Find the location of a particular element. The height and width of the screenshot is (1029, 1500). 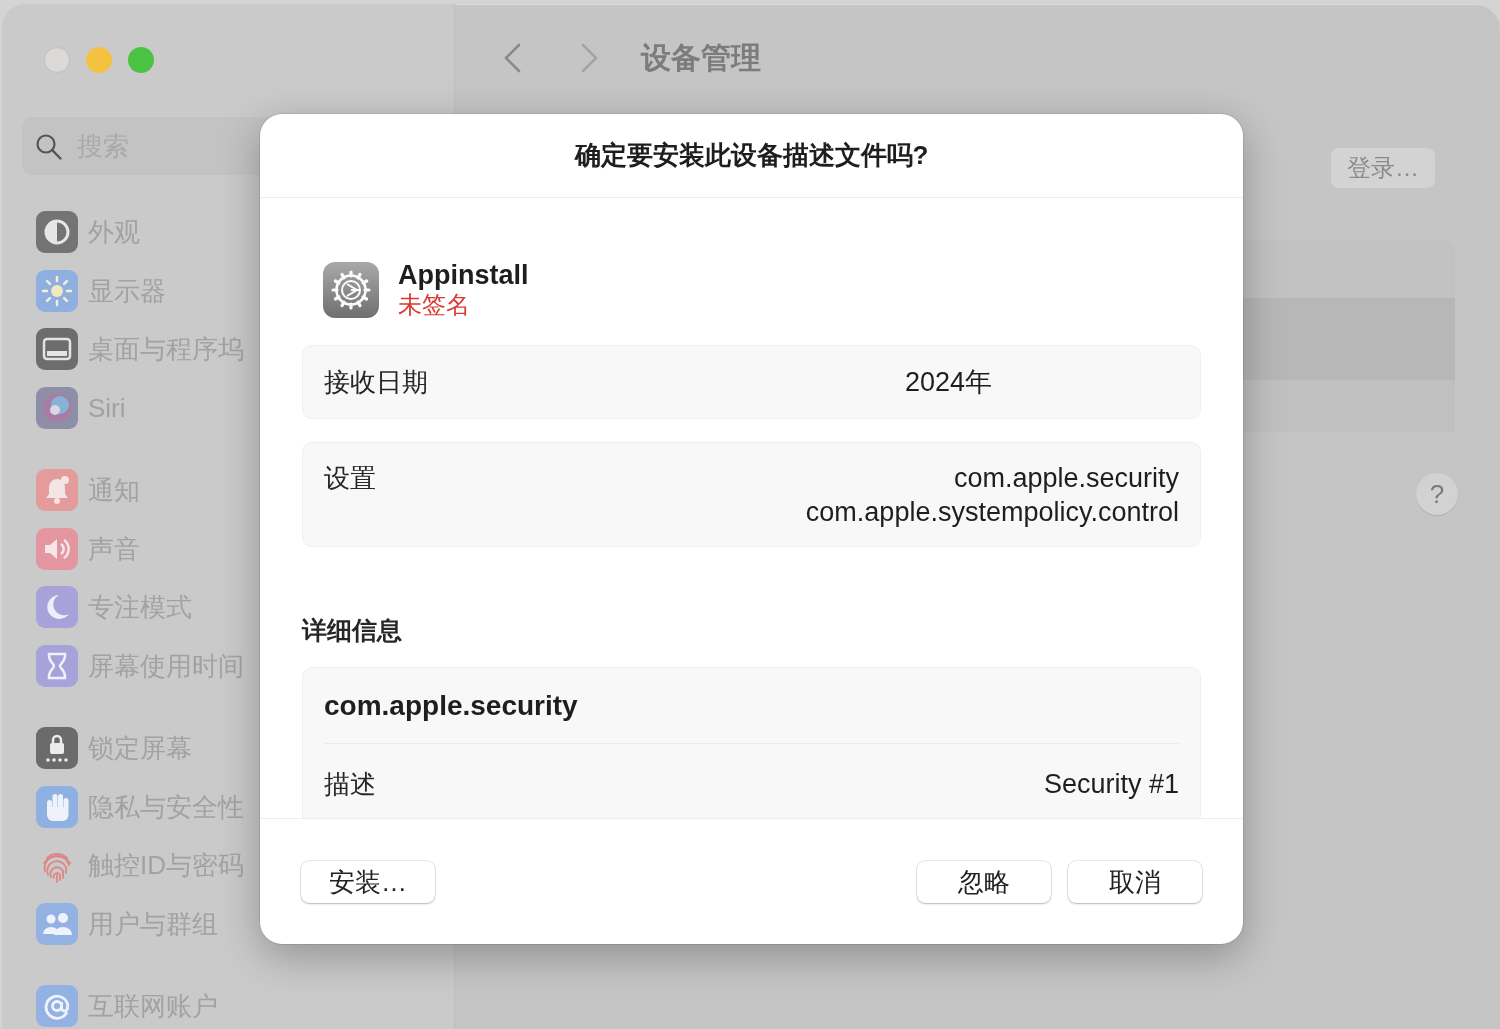

sun-icon is located at coordinates (57, 290).